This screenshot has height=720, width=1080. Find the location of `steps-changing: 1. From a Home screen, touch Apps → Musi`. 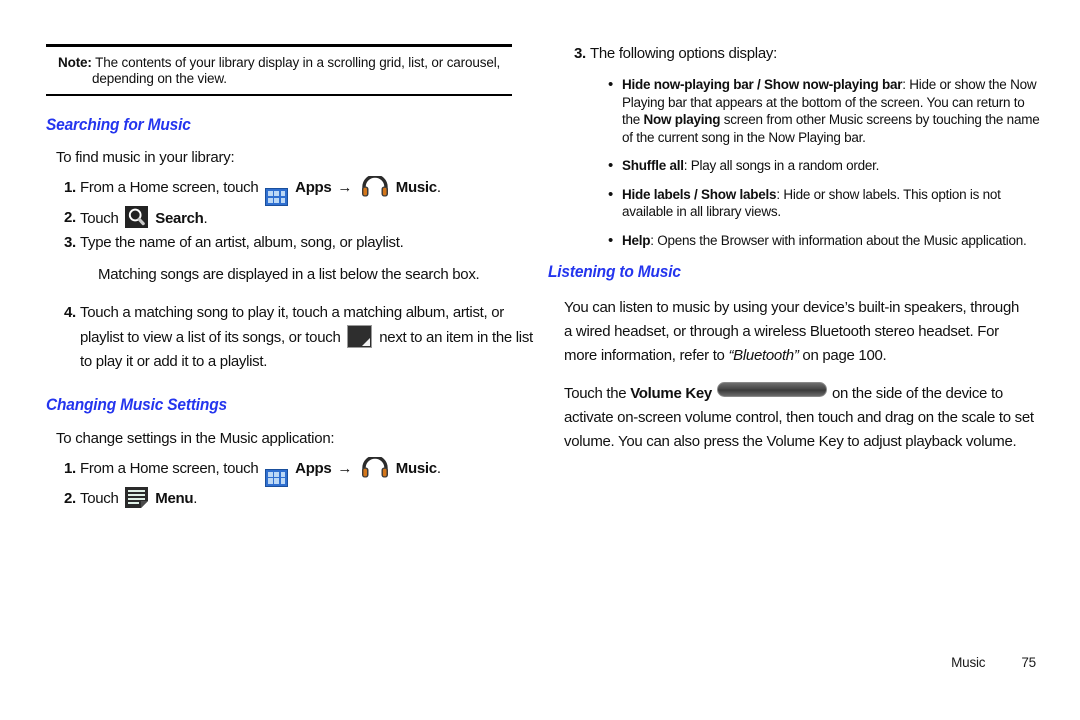

steps-changing: 1. From a Home screen, touch Apps → Musi is located at coordinates (291, 483).